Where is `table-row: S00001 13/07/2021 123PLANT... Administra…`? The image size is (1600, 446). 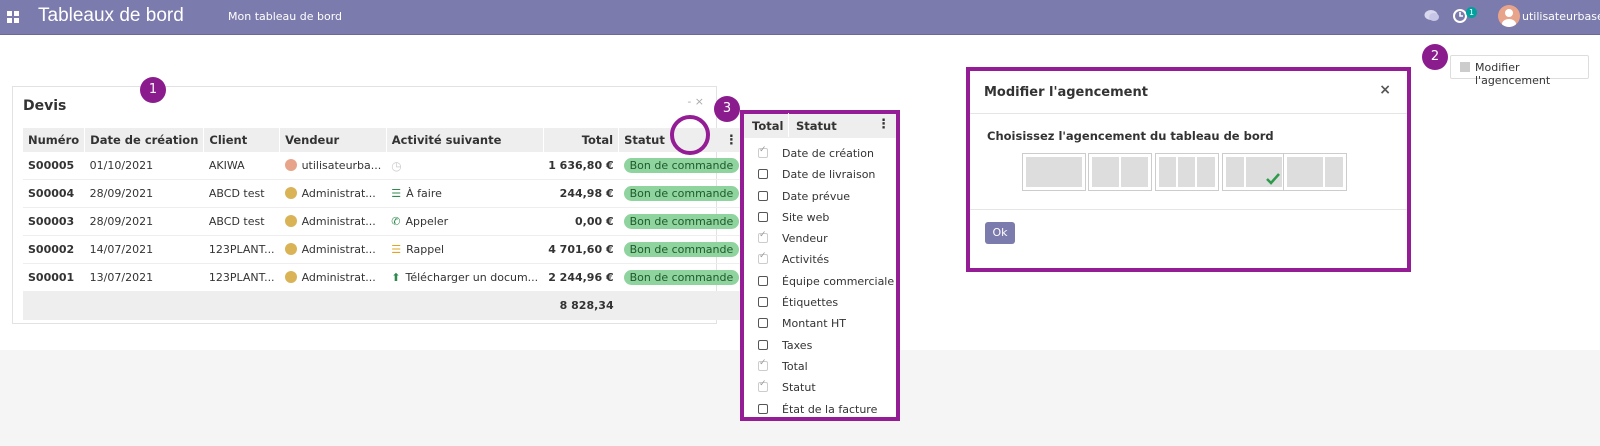 table-row: S00001 13/07/2021 123PLANT... Administra… is located at coordinates (384, 277).